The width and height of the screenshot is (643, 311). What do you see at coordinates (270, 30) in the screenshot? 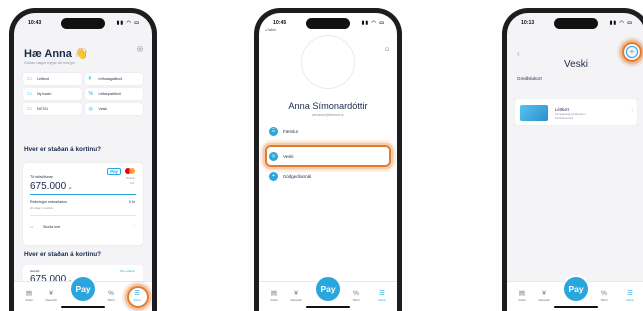
I see `back-to-safari: ◂ Safari` at bounding box center [270, 30].